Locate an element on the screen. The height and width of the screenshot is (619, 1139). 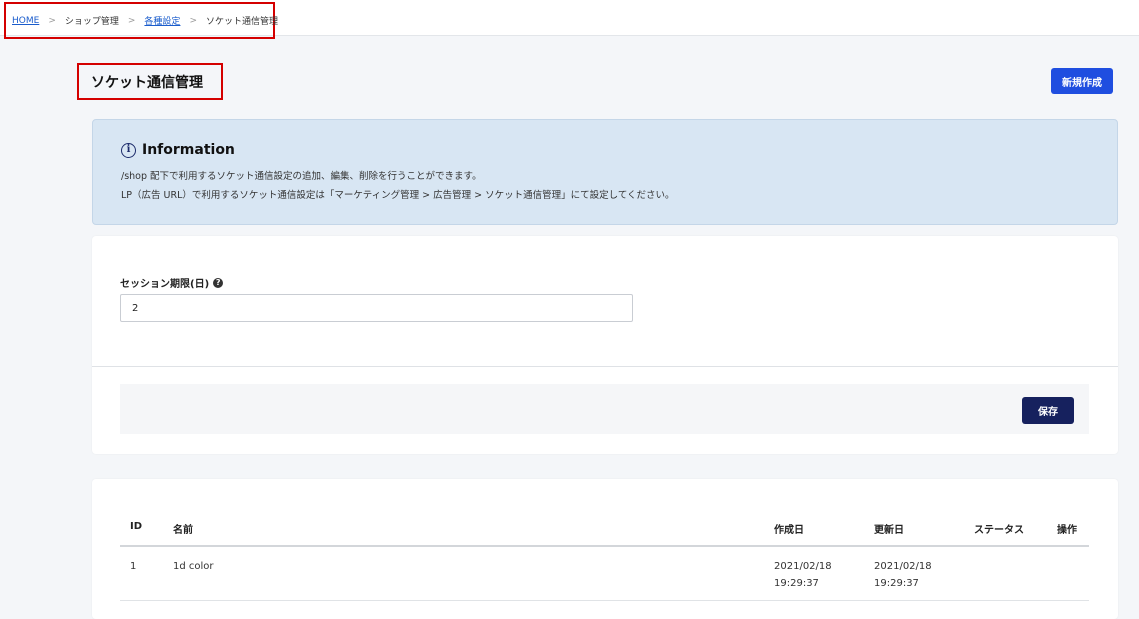
top-bar: HOME > ショップ管理 > 各種設定 > ソケット通信管理 is located at coordinates (569, 19).